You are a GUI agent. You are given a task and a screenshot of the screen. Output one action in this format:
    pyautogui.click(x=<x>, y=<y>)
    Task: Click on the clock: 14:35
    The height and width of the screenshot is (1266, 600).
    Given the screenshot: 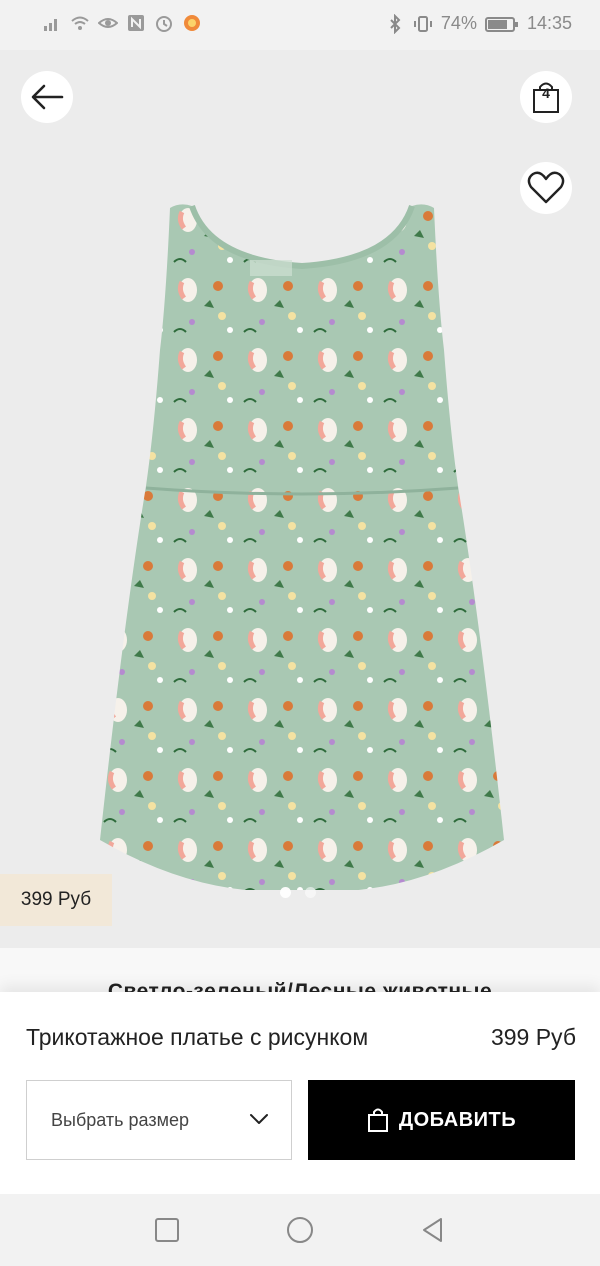 What is the action you would take?
    pyautogui.click(x=549, y=23)
    